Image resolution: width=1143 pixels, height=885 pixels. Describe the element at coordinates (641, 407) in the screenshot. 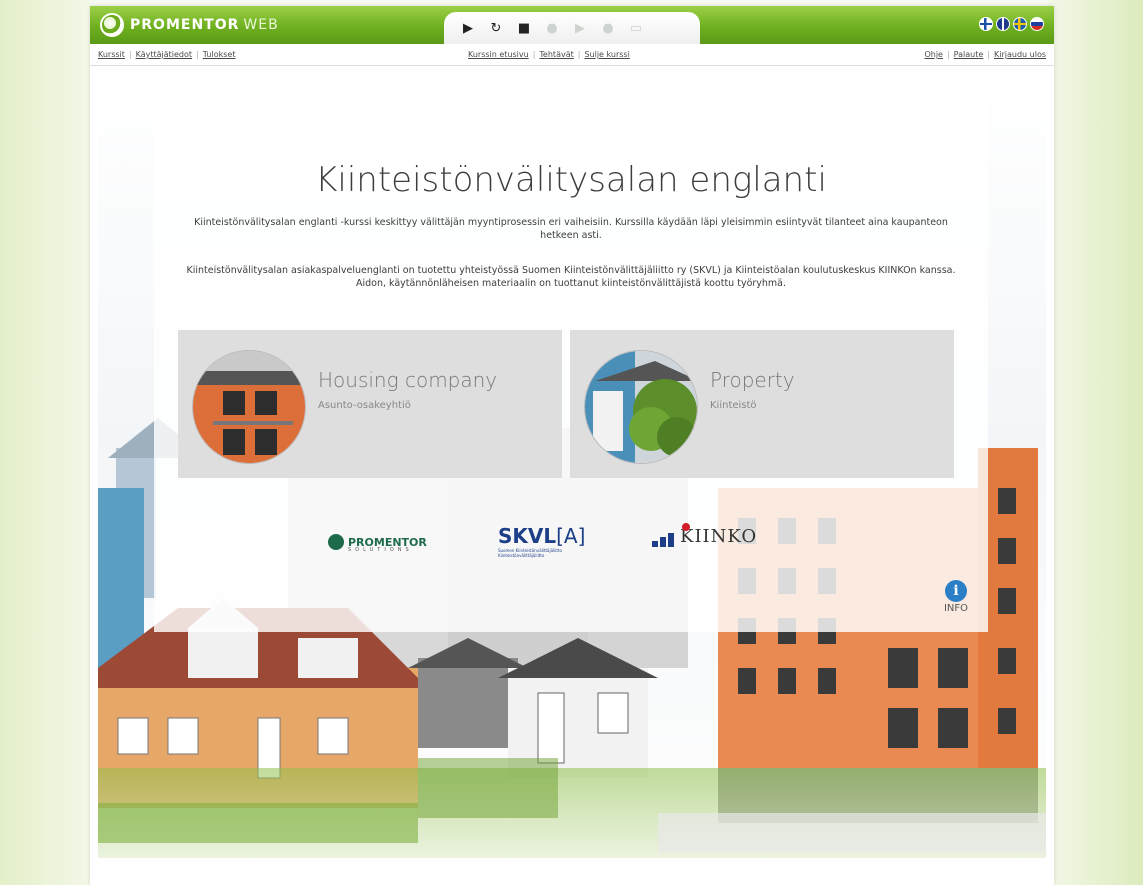

I see `property-image` at that location.